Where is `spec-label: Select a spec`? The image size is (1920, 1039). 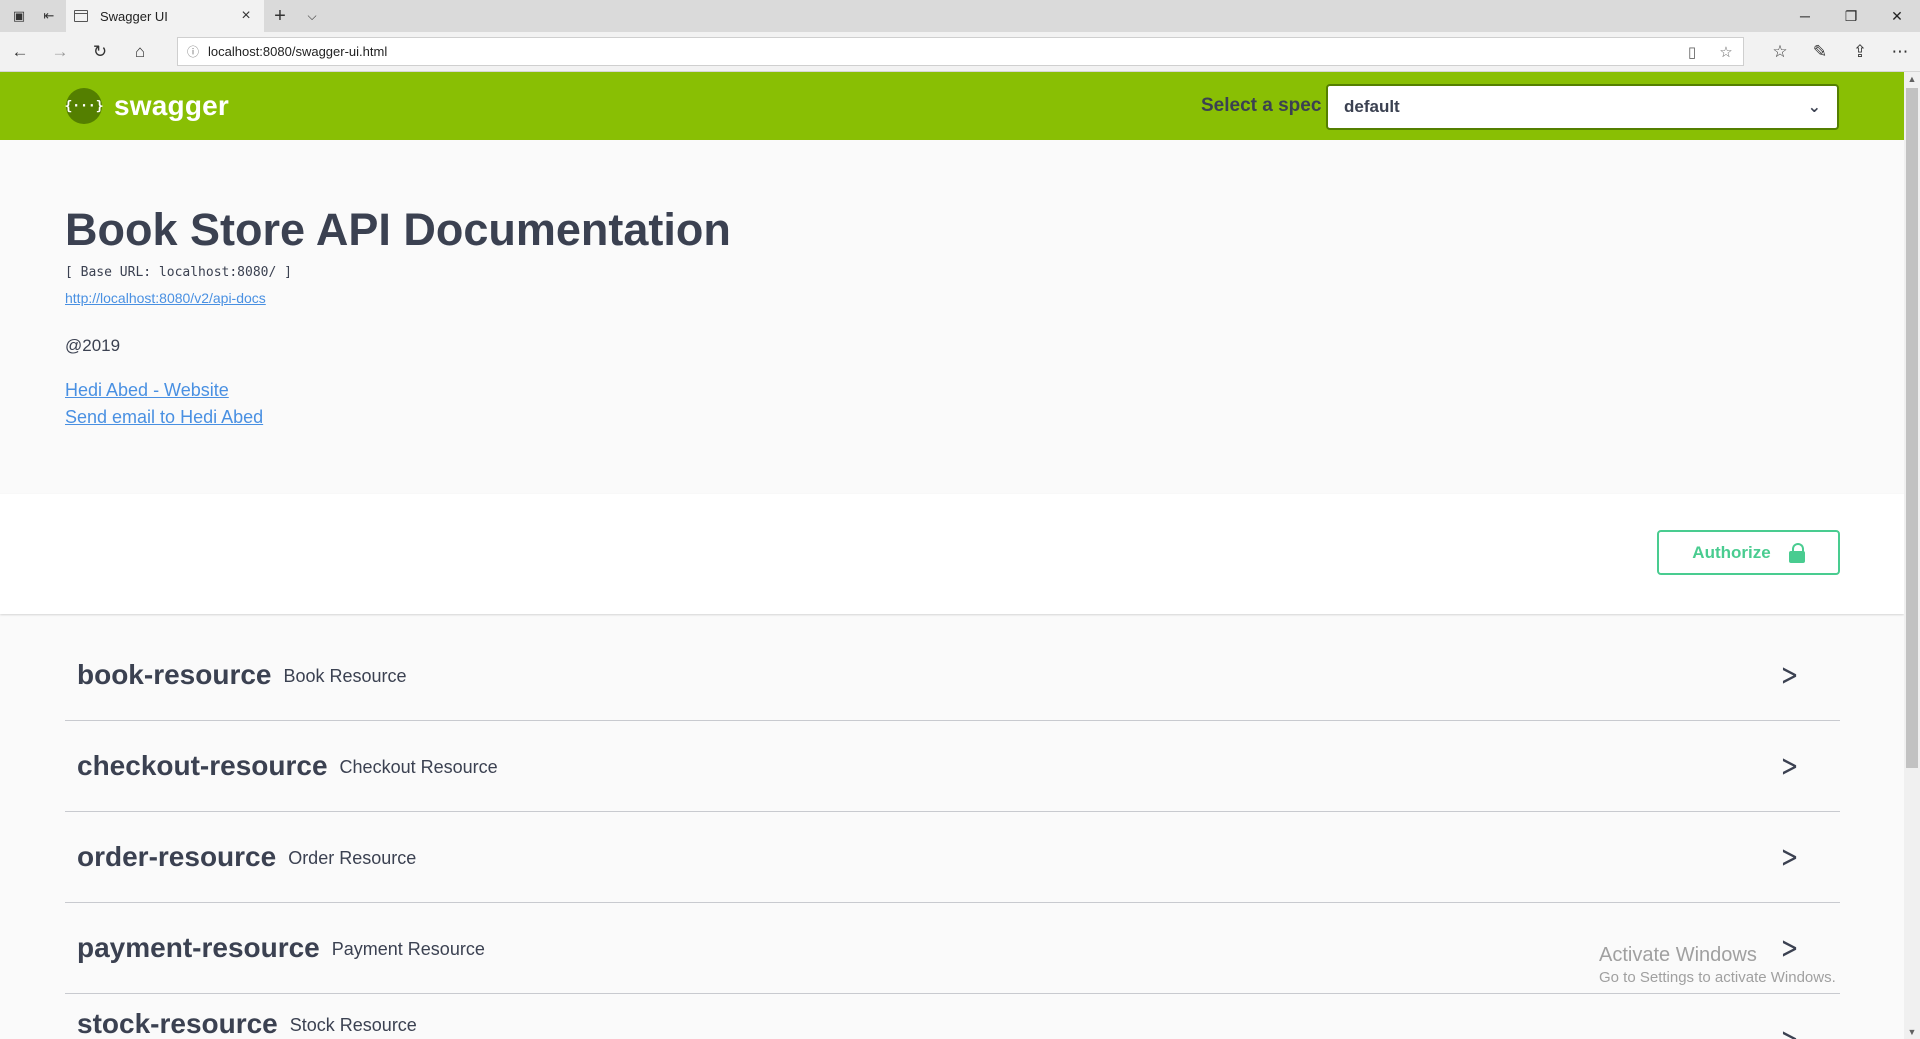
spec-label: Select a spec is located at coordinates (1261, 105).